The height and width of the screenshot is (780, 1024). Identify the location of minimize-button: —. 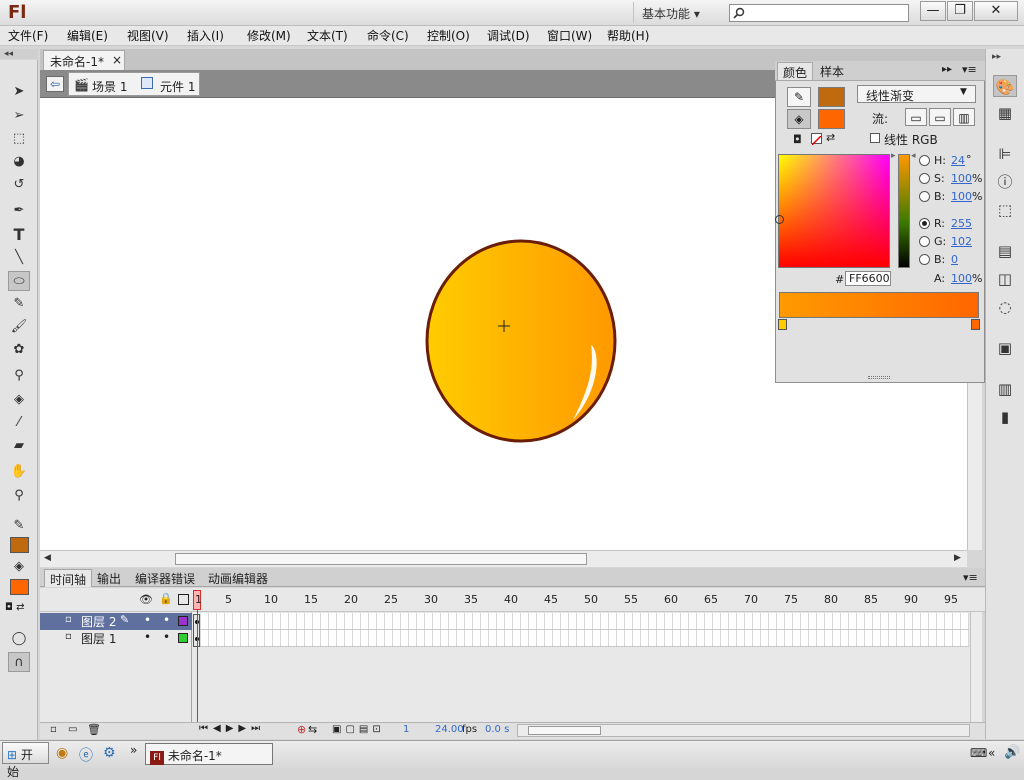
(933, 11).